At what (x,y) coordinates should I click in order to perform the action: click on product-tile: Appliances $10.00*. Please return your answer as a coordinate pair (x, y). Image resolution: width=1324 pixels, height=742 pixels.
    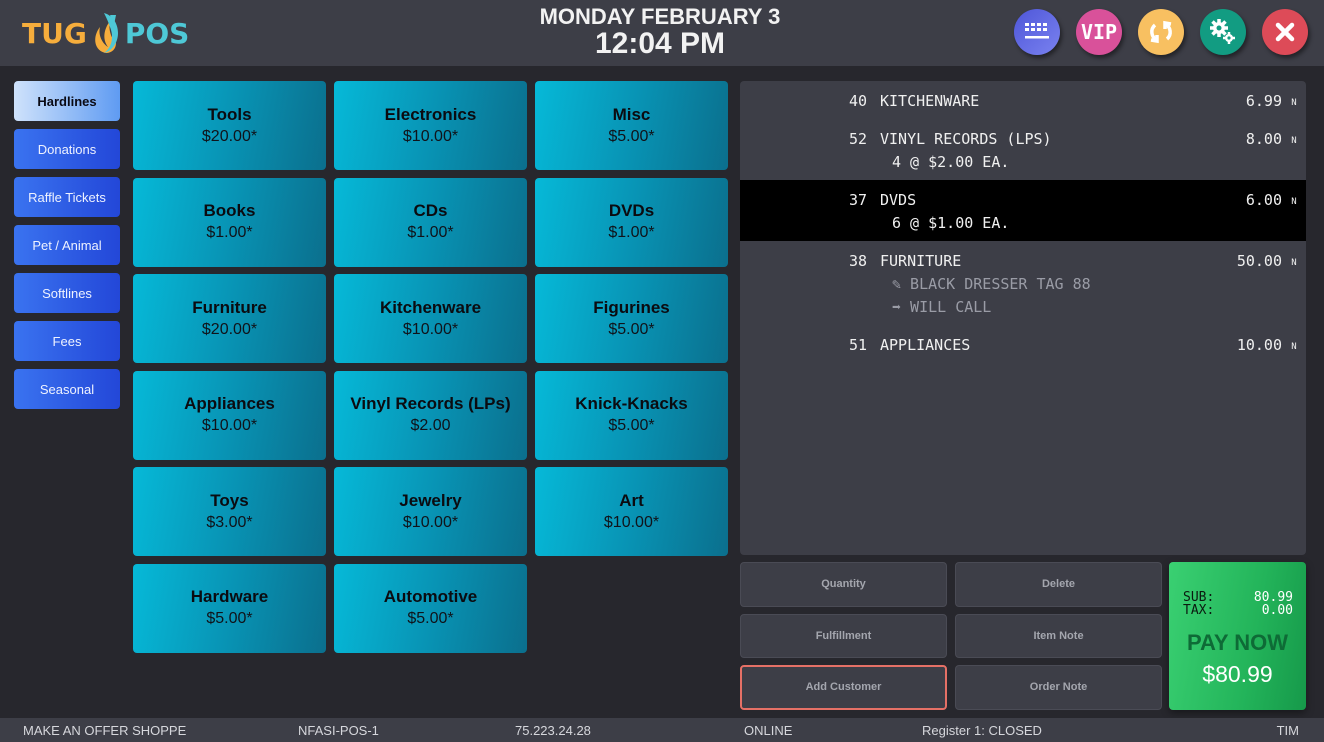
    Looking at the image, I should click on (229, 415).